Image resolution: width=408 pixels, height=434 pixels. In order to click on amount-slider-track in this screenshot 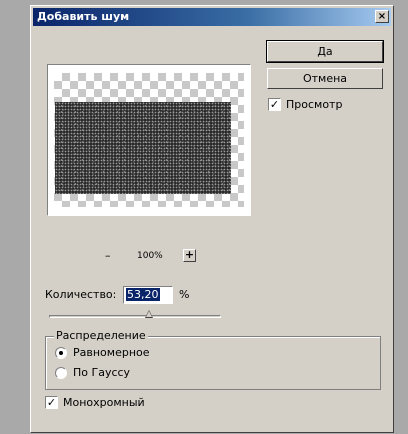, I will do `click(135, 316)`.